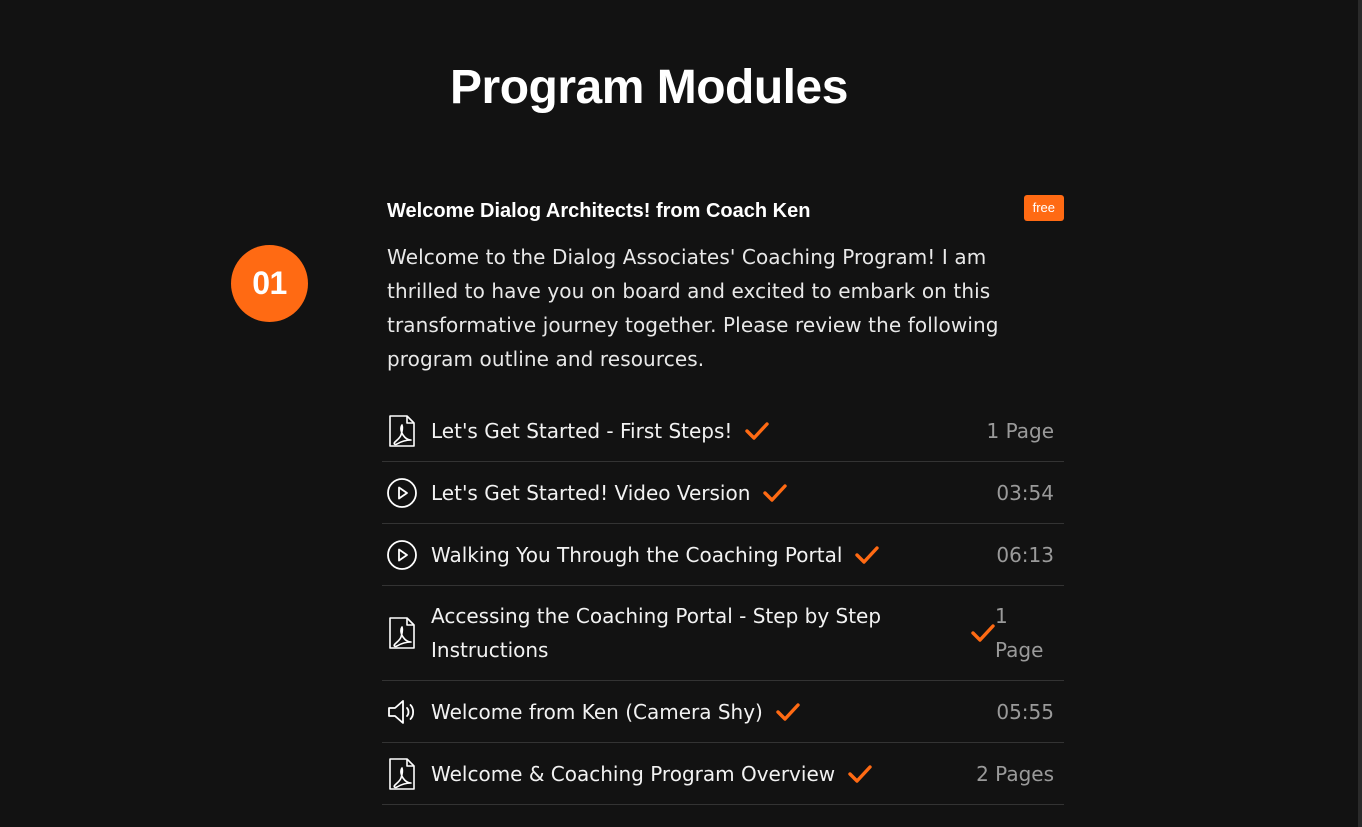  I want to click on lesson-meta: 03:54, so click(1025, 492).